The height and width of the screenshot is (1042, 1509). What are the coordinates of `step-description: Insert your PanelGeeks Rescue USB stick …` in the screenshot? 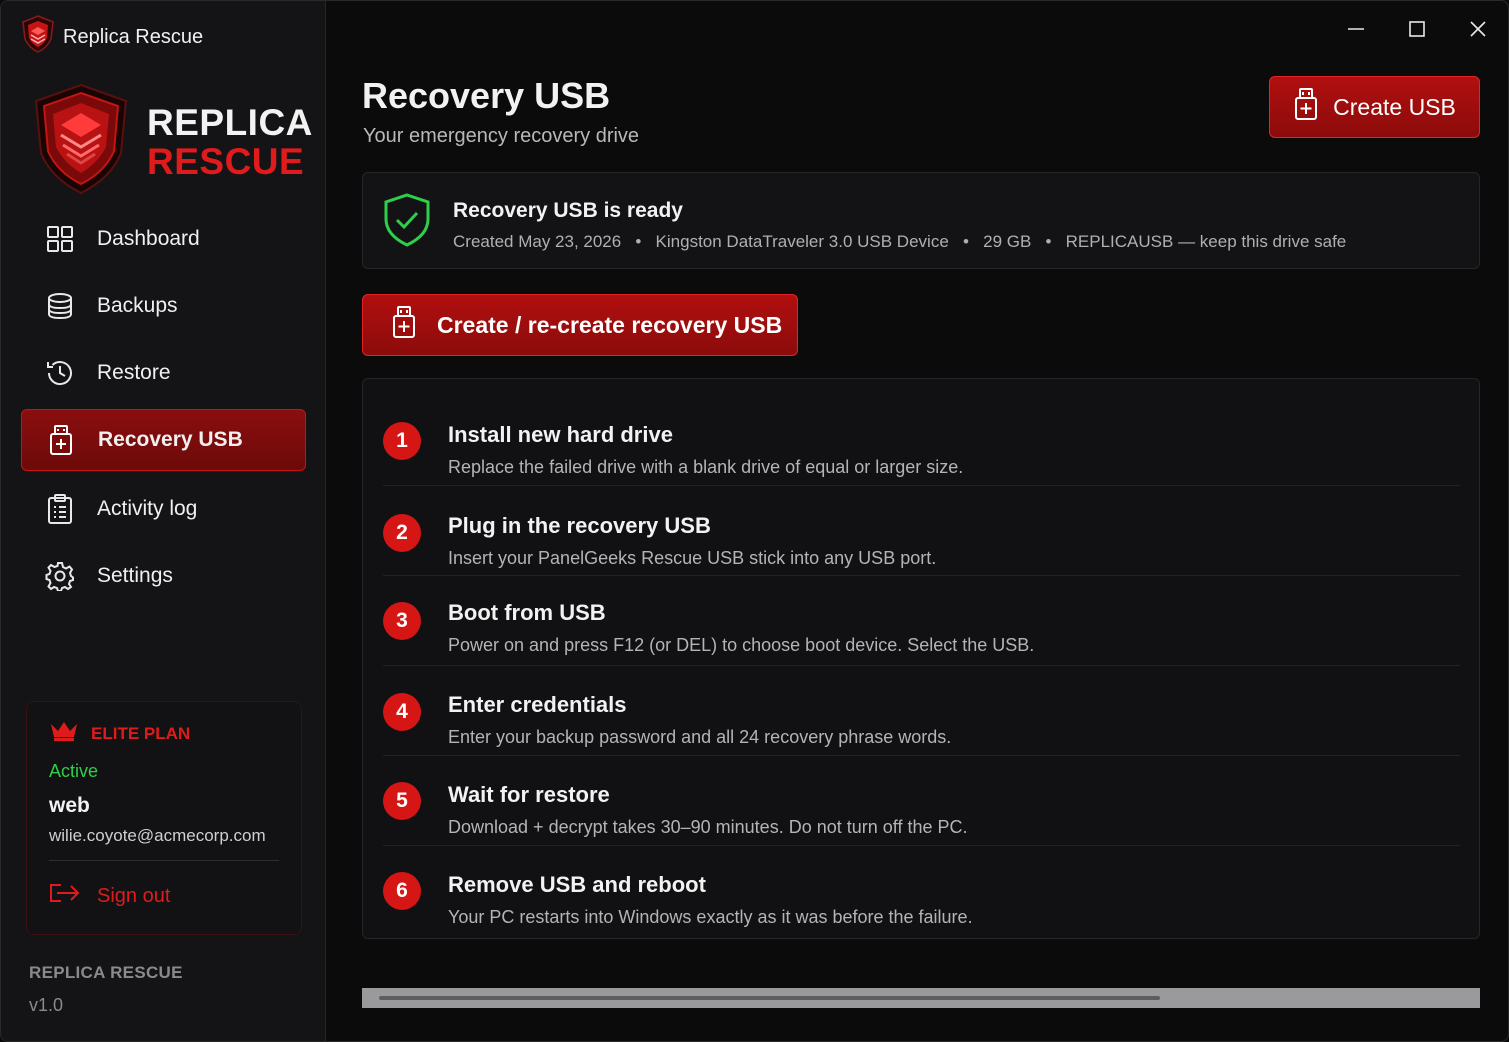 It's located at (692, 558).